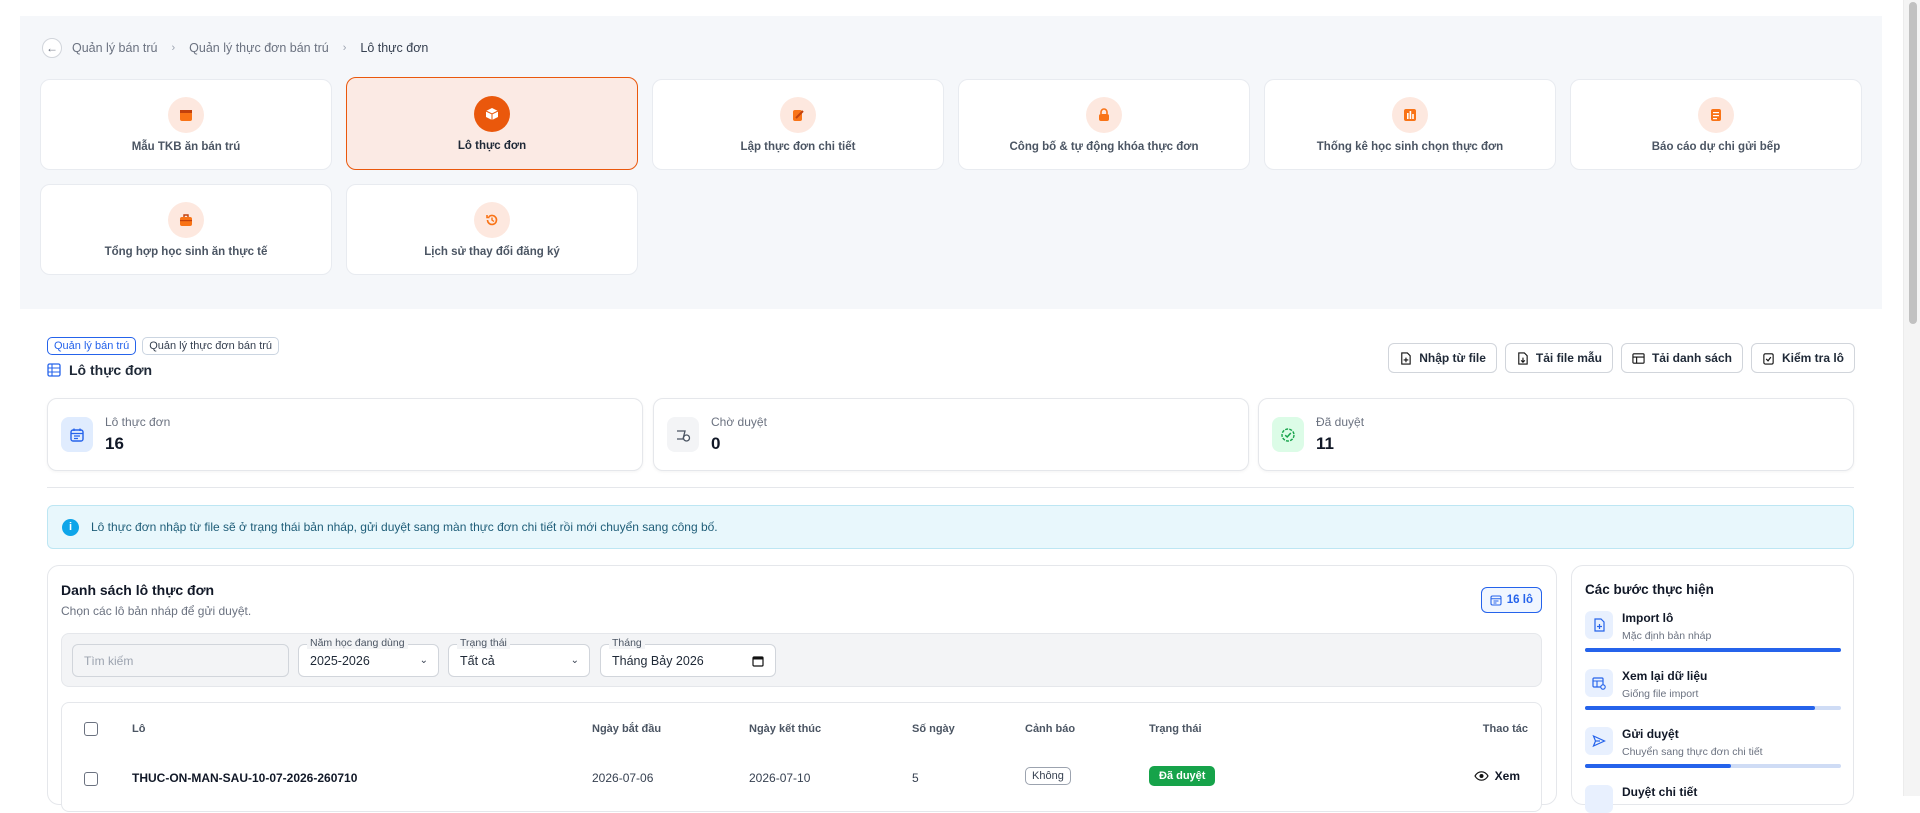  Describe the element at coordinates (1638, 358) in the screenshot. I see `table-download-icon` at that location.